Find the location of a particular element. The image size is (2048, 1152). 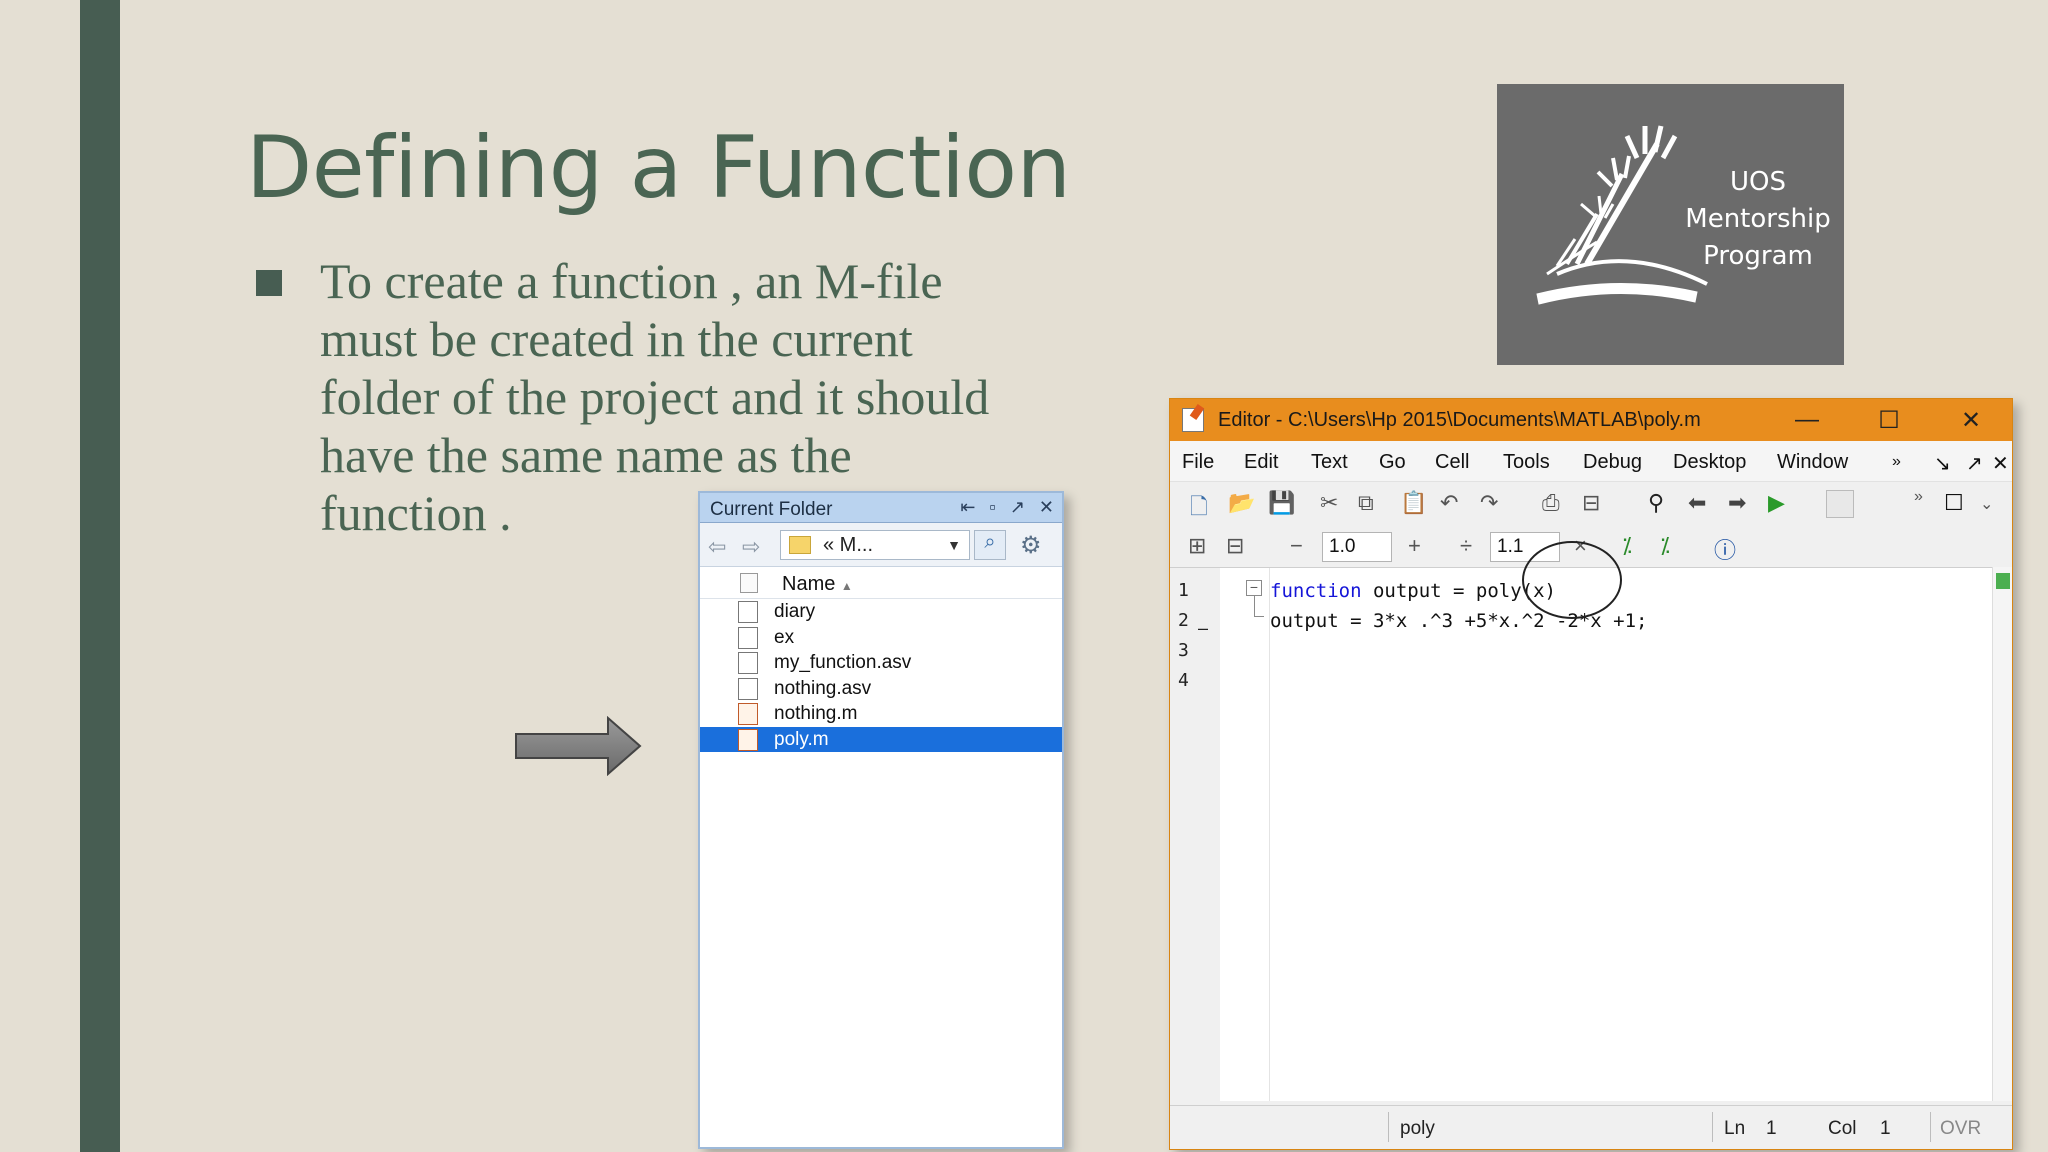

code-line: function output = poly(x) is located at coordinates (1413, 591).